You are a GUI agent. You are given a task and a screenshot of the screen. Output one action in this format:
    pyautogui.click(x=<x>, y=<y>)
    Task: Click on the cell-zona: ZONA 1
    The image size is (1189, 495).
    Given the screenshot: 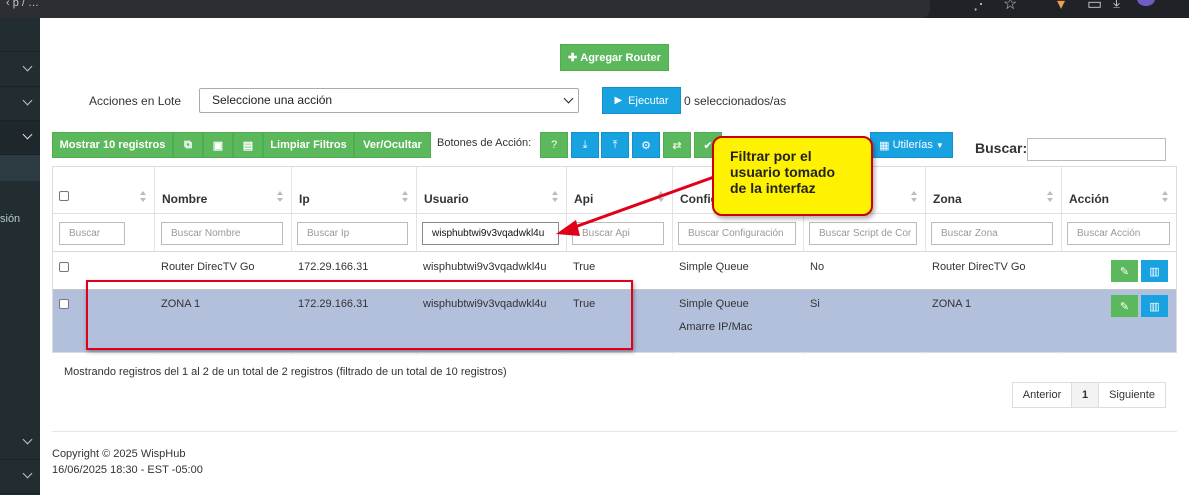 What is the action you would take?
    pyautogui.click(x=952, y=304)
    